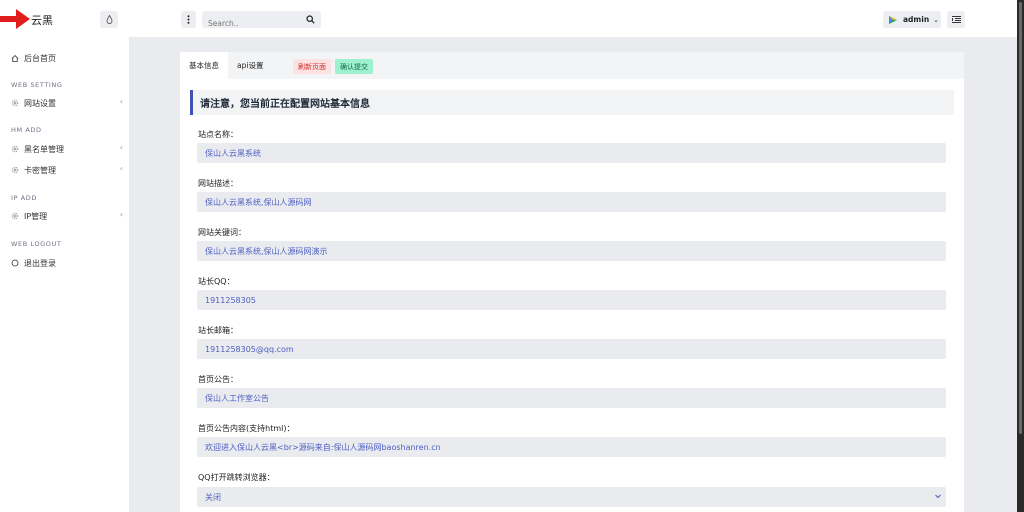  Describe the element at coordinates (67, 149) in the screenshot. I see `sidebar-item-blacklist: 黑名单管理 ‹` at that location.